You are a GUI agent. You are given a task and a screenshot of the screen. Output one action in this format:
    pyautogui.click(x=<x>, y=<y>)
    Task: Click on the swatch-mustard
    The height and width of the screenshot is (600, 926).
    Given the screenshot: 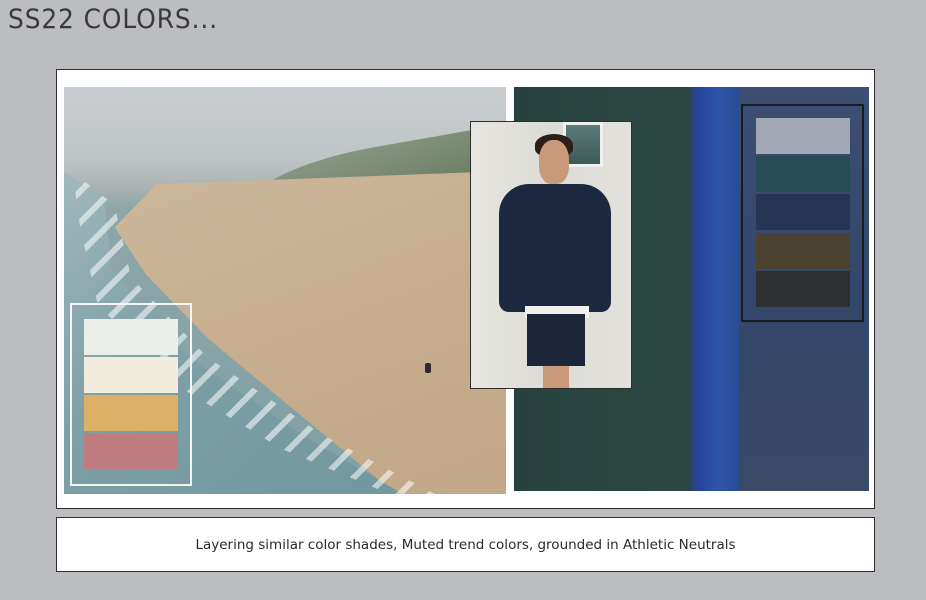 What is the action you would take?
    pyautogui.click(x=131, y=413)
    